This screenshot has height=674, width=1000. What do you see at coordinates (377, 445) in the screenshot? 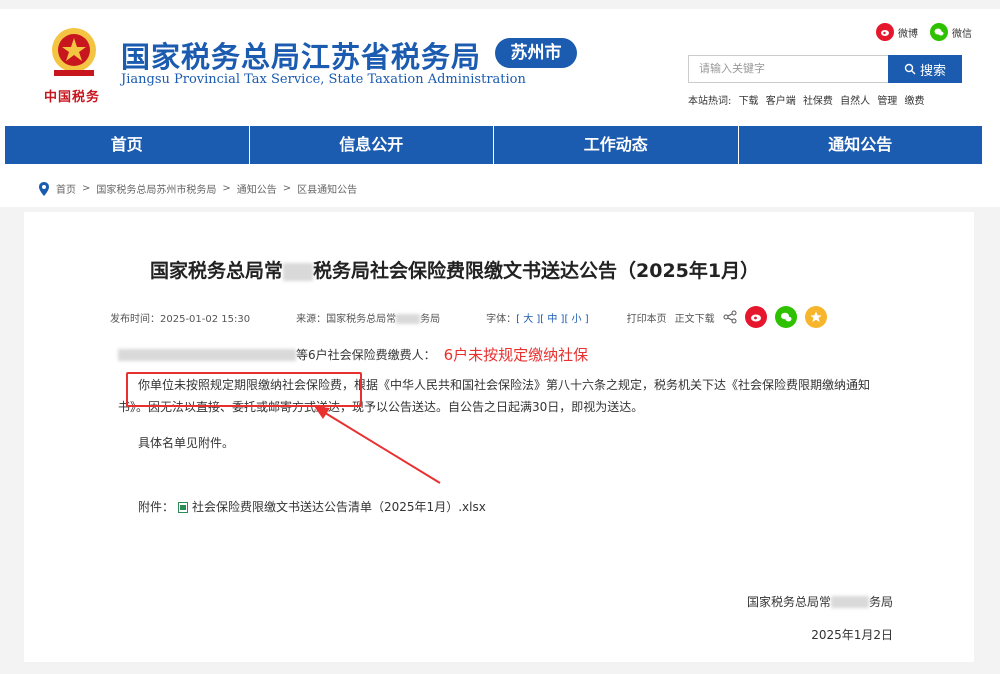
I see `annotation-arrow` at bounding box center [377, 445].